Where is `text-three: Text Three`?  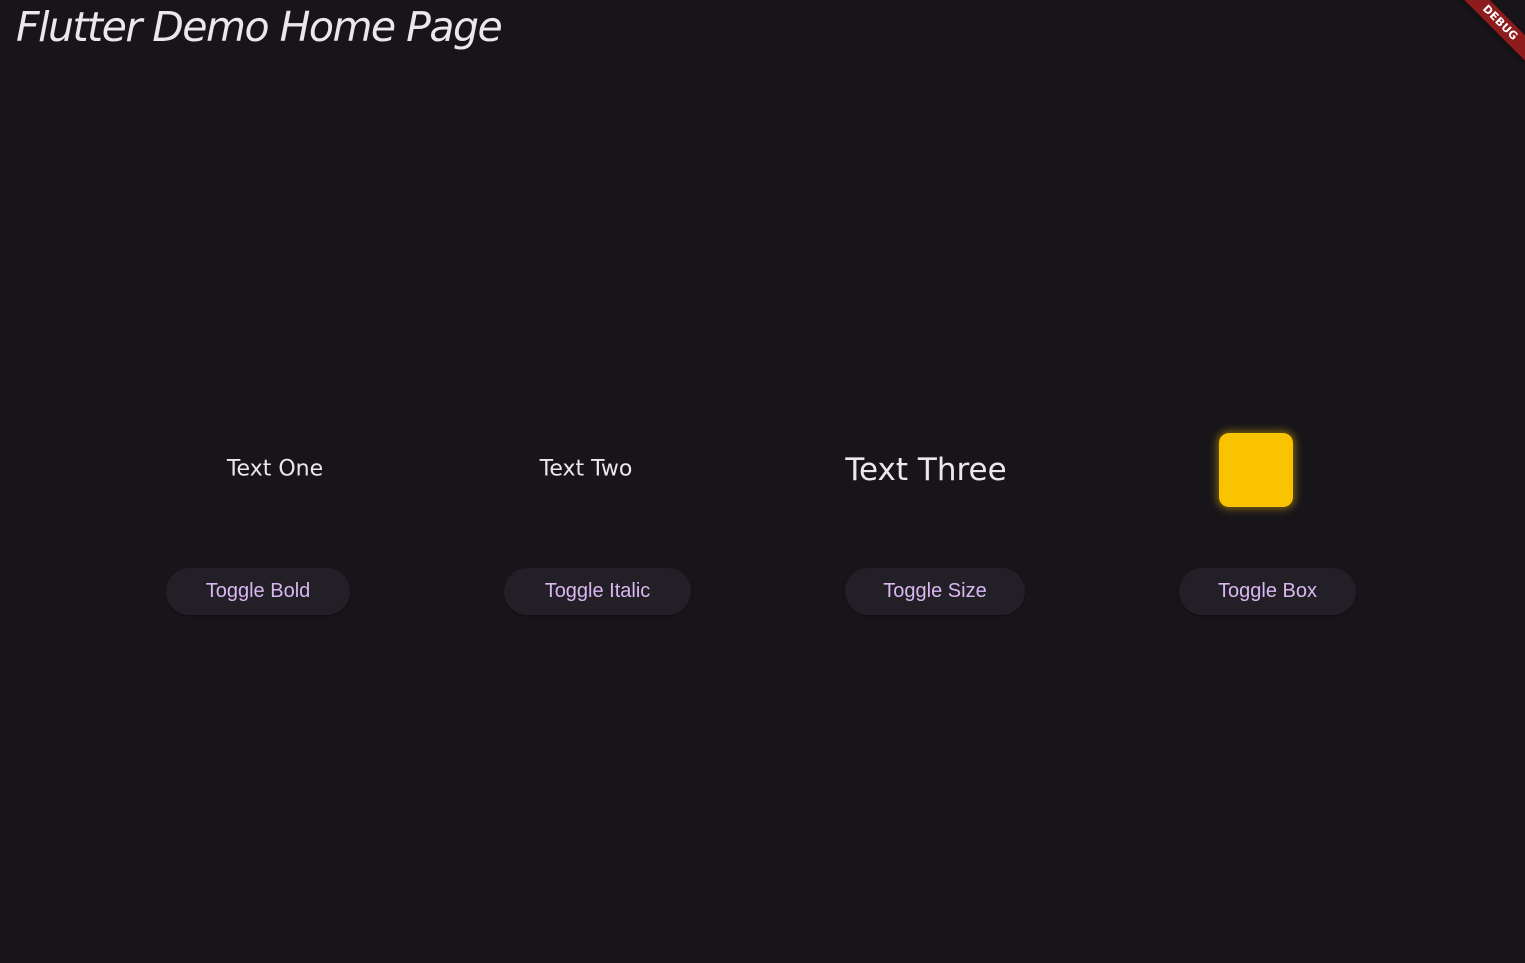 text-three: Text Three is located at coordinates (926, 470).